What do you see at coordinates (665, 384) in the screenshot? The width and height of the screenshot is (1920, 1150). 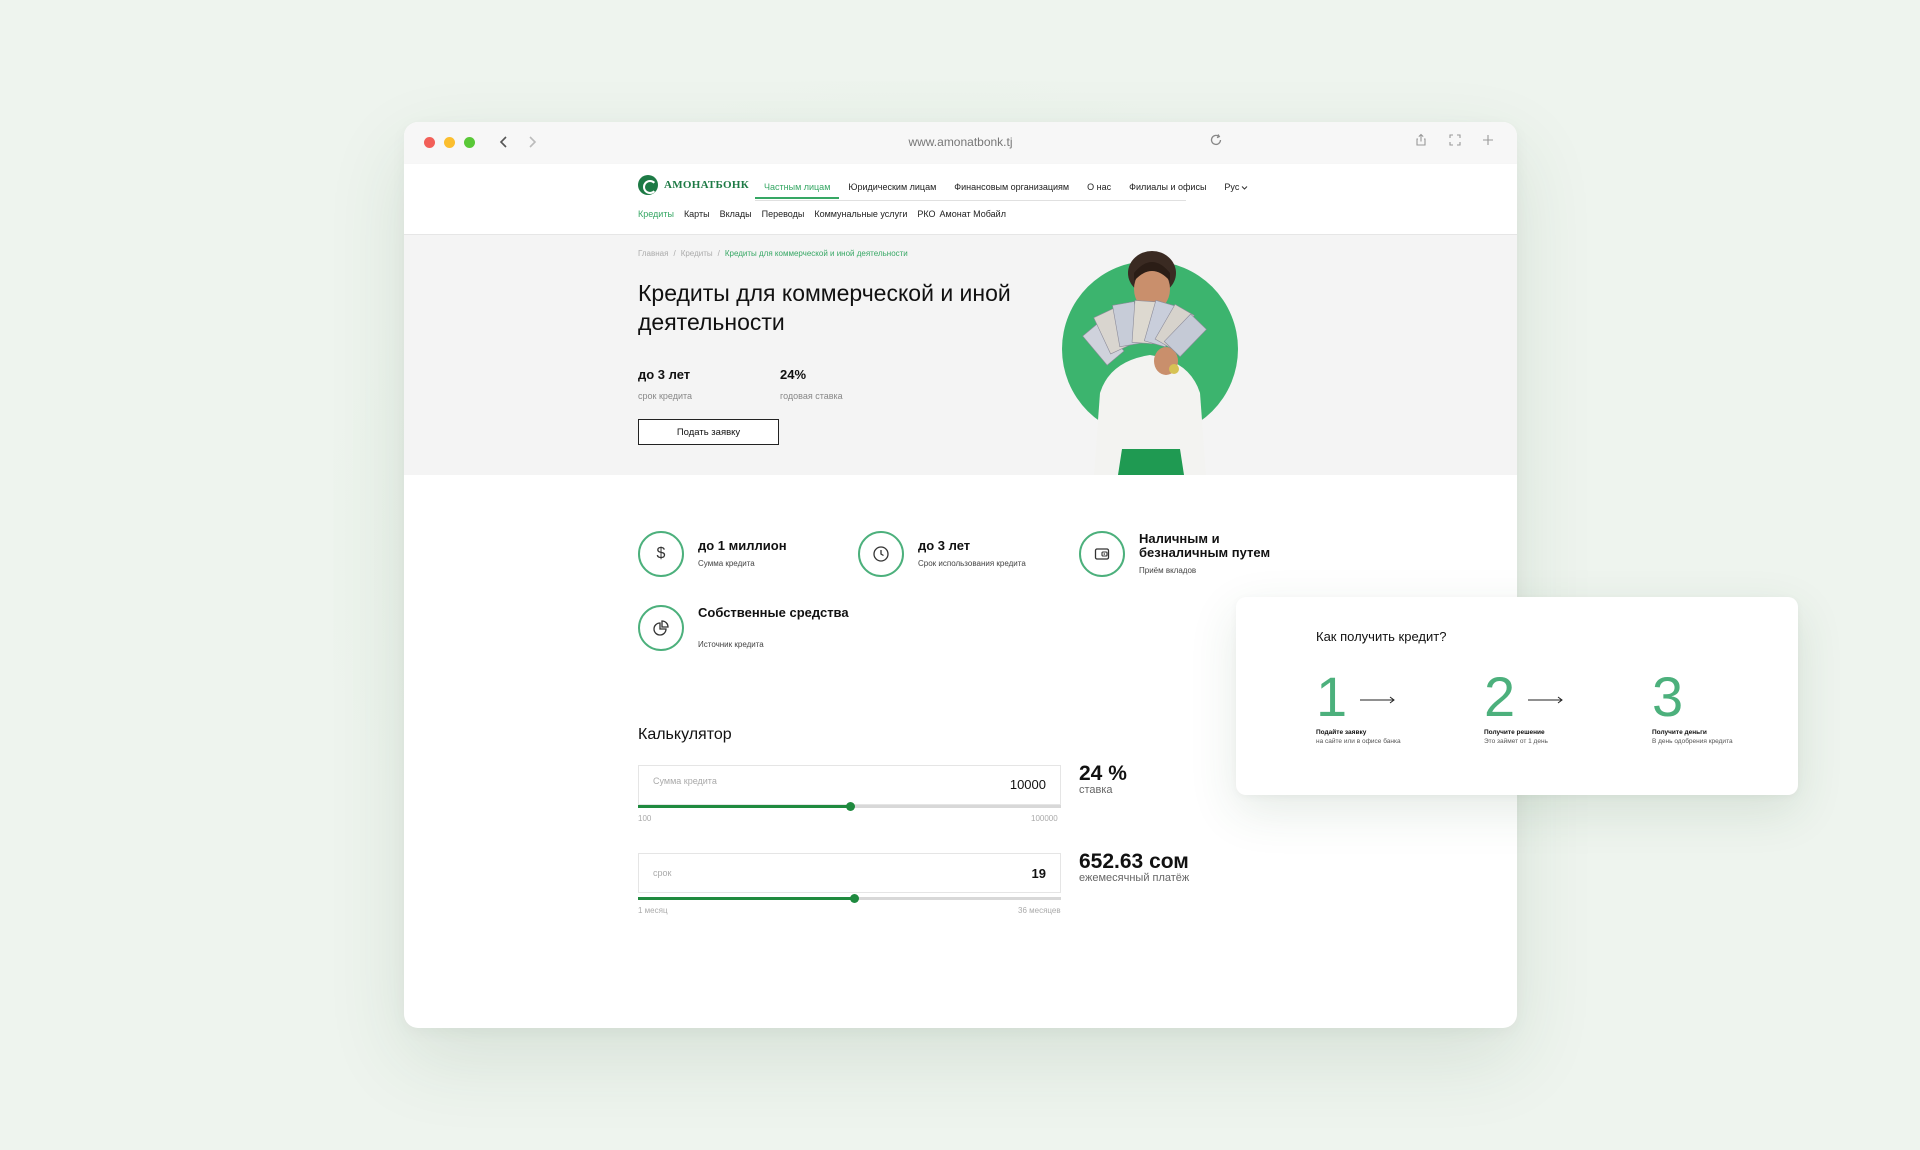 I see `hero-stat-term: до 3 лет срок кредита` at bounding box center [665, 384].